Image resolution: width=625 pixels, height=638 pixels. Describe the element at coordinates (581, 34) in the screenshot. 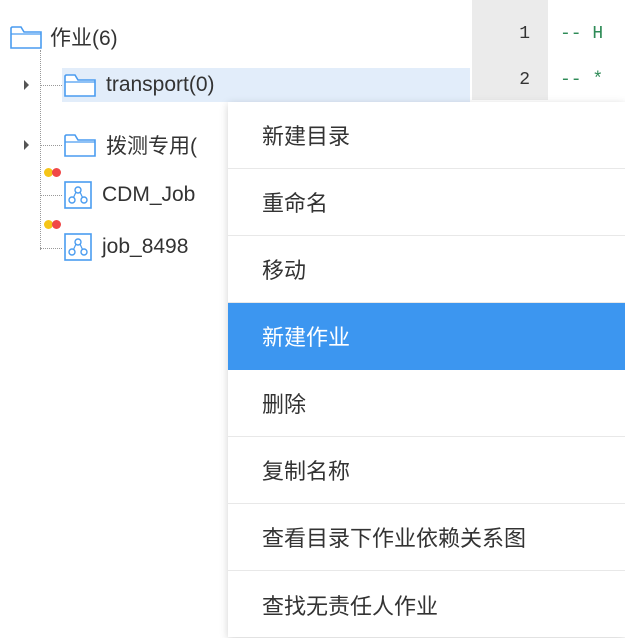

I see `code-line: -- H` at that location.